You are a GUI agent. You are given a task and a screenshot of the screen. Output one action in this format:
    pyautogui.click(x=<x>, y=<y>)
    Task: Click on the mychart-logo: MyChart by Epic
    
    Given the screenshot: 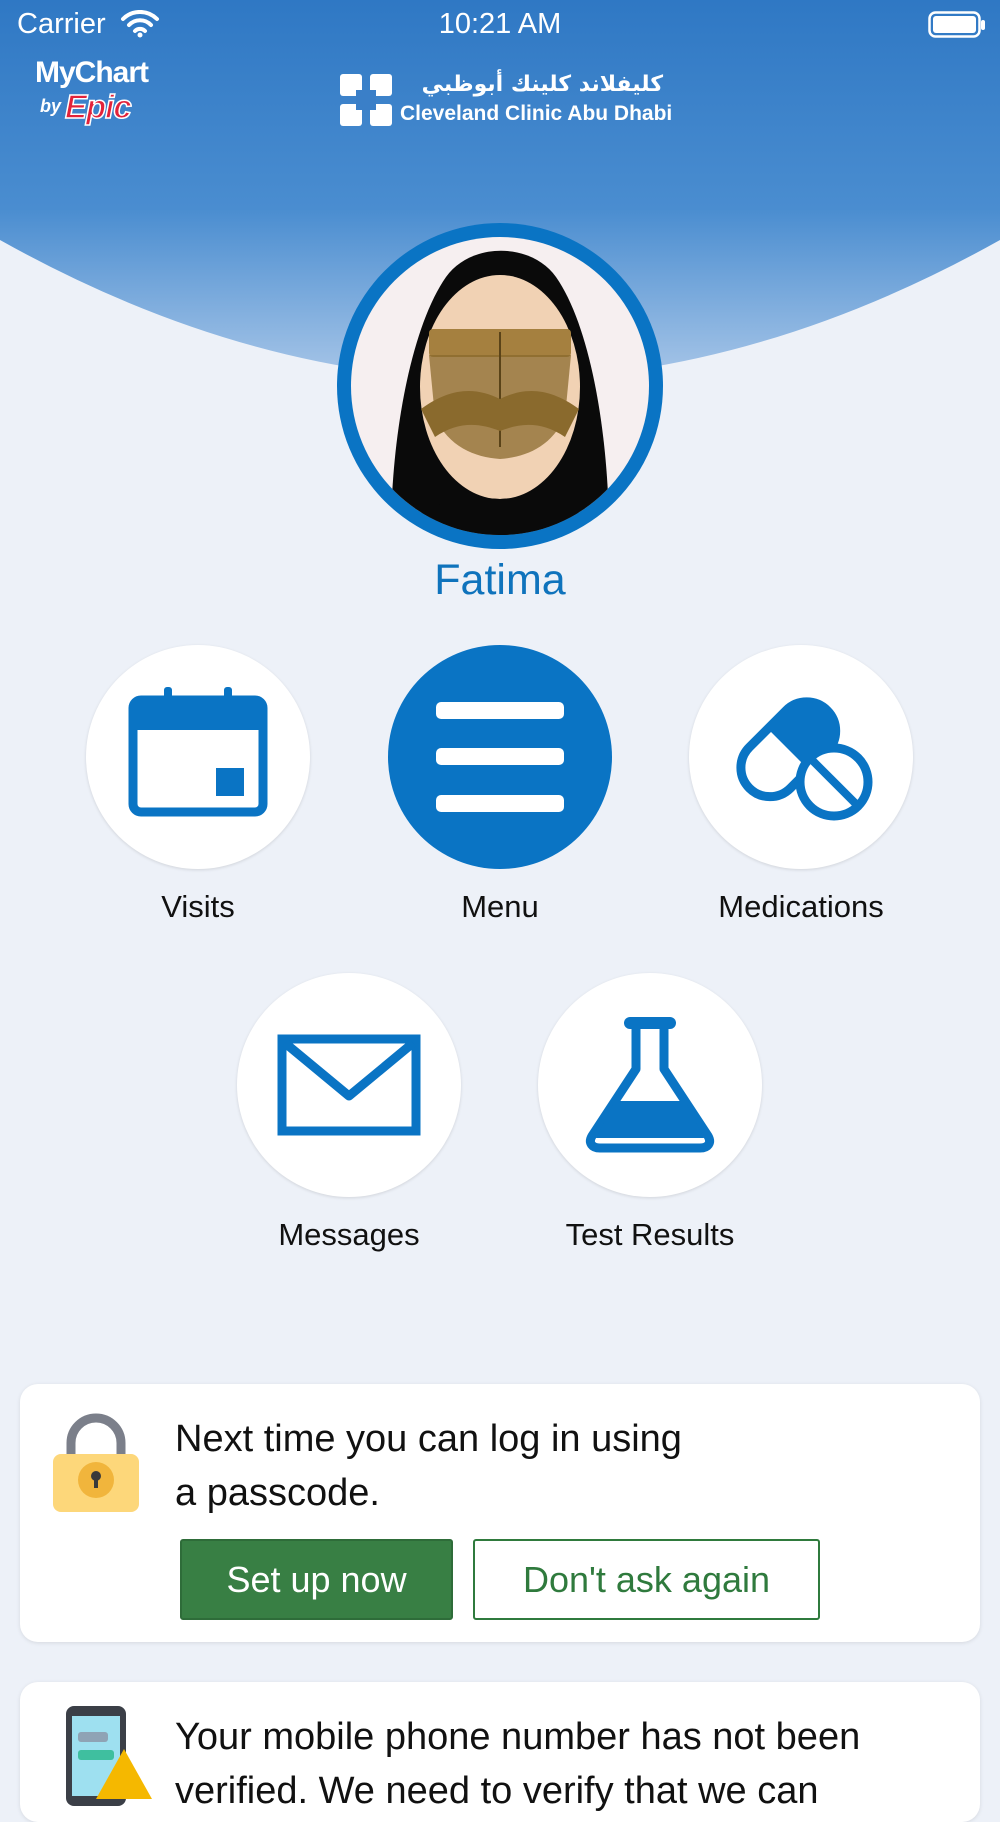 What is the action you would take?
    pyautogui.click(x=95, y=91)
    